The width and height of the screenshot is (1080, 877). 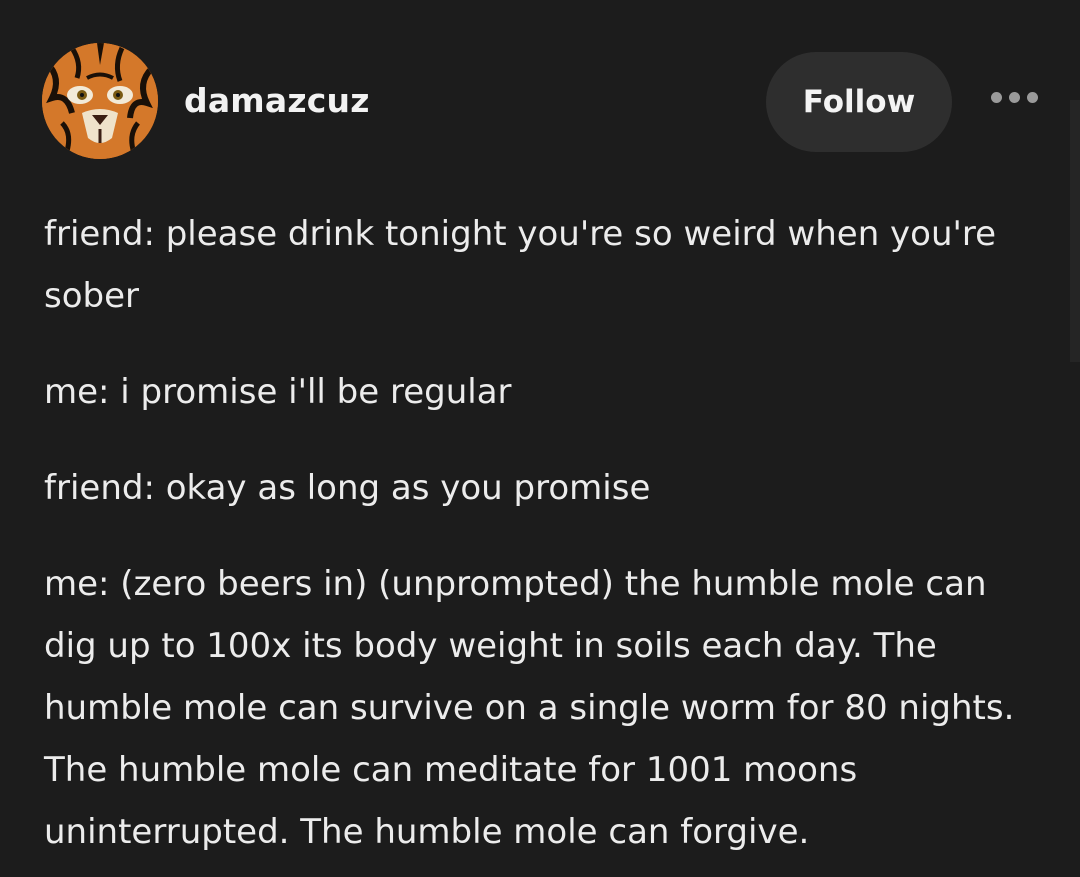 I want to click on post-paragraph: friend: okay as long as you promise, so click(x=347, y=488).